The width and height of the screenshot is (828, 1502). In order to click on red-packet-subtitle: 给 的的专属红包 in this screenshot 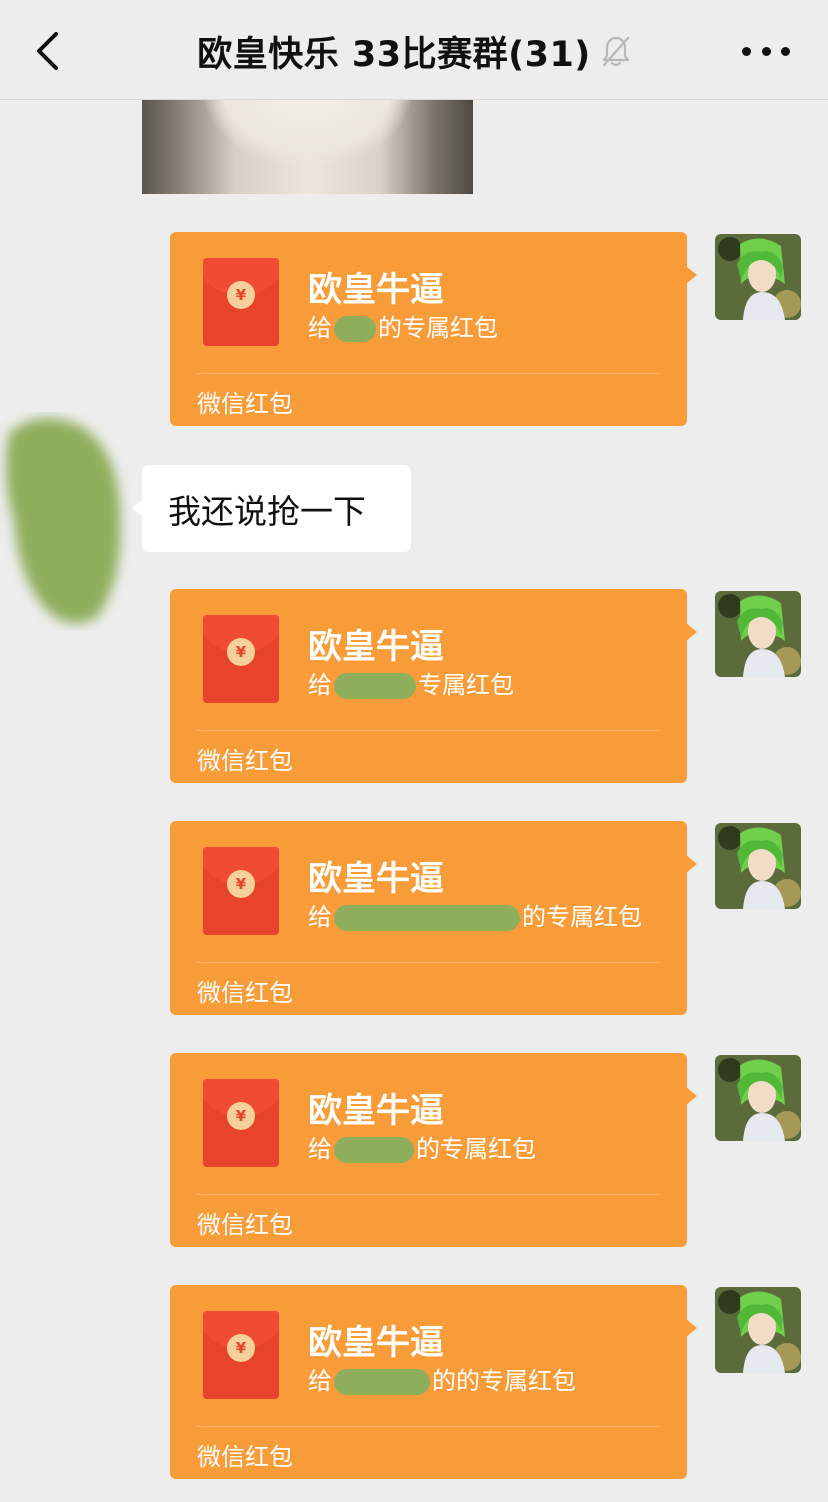, I will do `click(442, 1378)`.